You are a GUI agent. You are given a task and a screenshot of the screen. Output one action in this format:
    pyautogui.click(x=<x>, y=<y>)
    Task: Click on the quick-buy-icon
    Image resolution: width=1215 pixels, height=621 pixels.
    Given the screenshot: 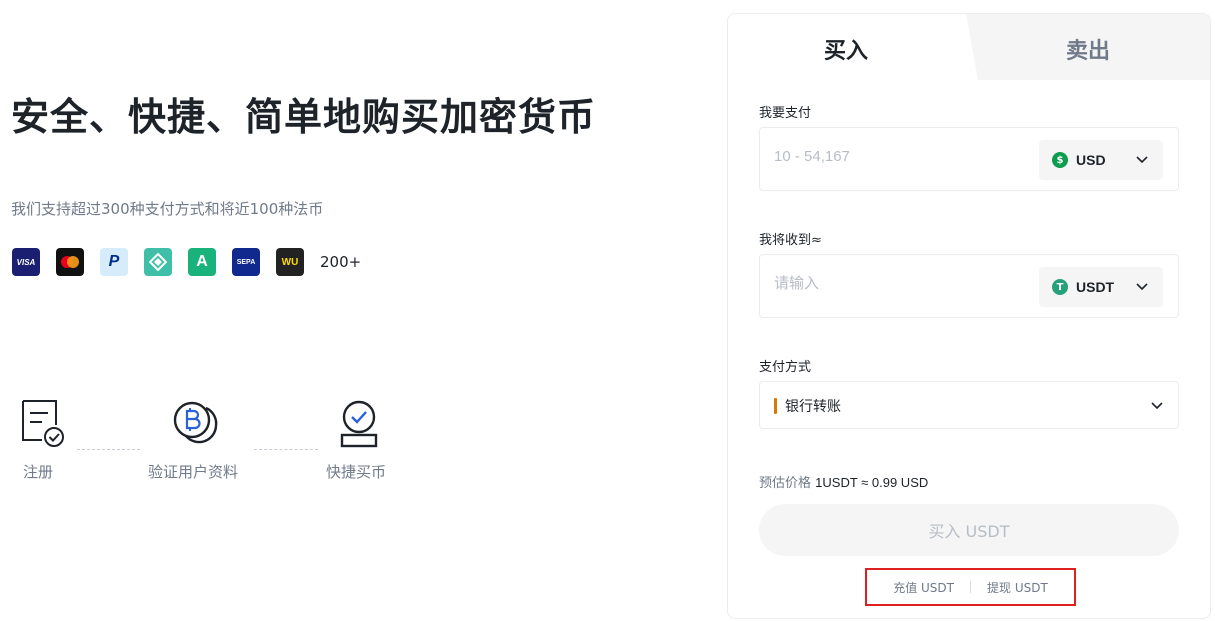 What is the action you would take?
    pyautogui.click(x=359, y=424)
    